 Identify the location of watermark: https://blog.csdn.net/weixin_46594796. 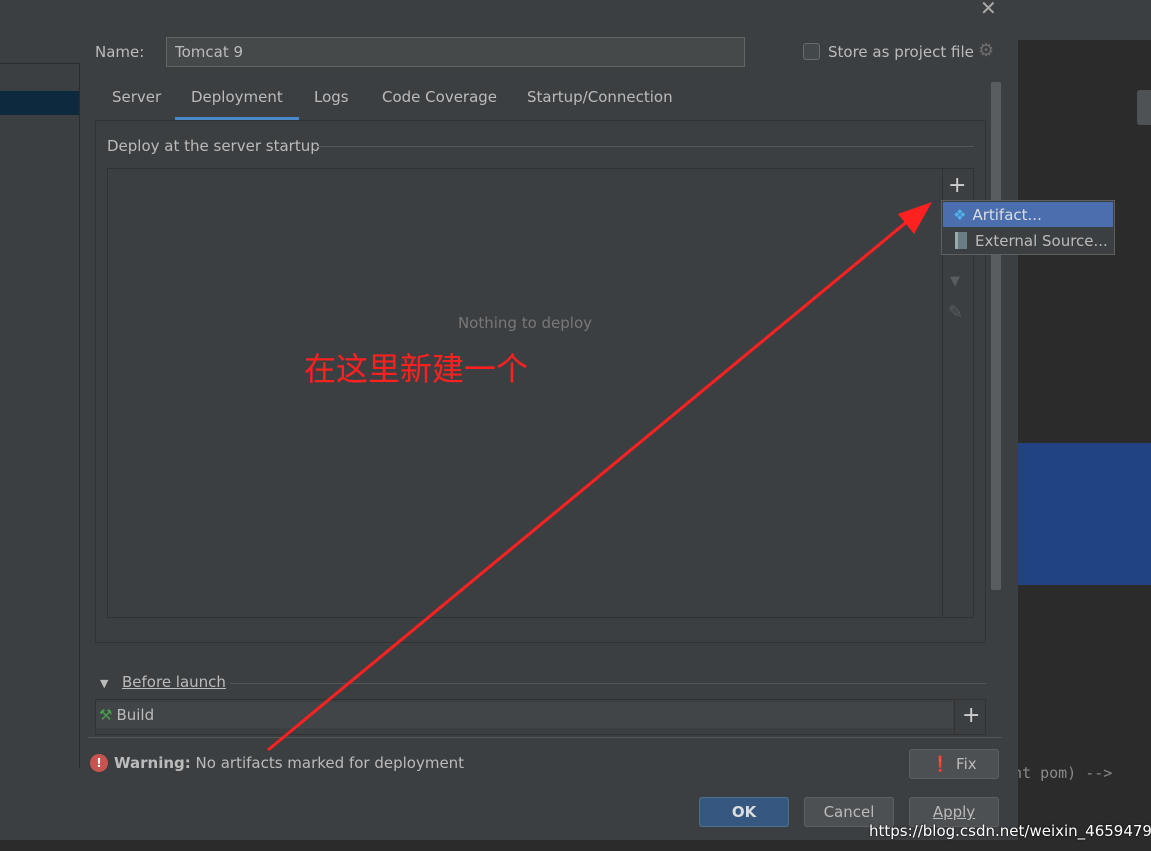
(1010, 831).